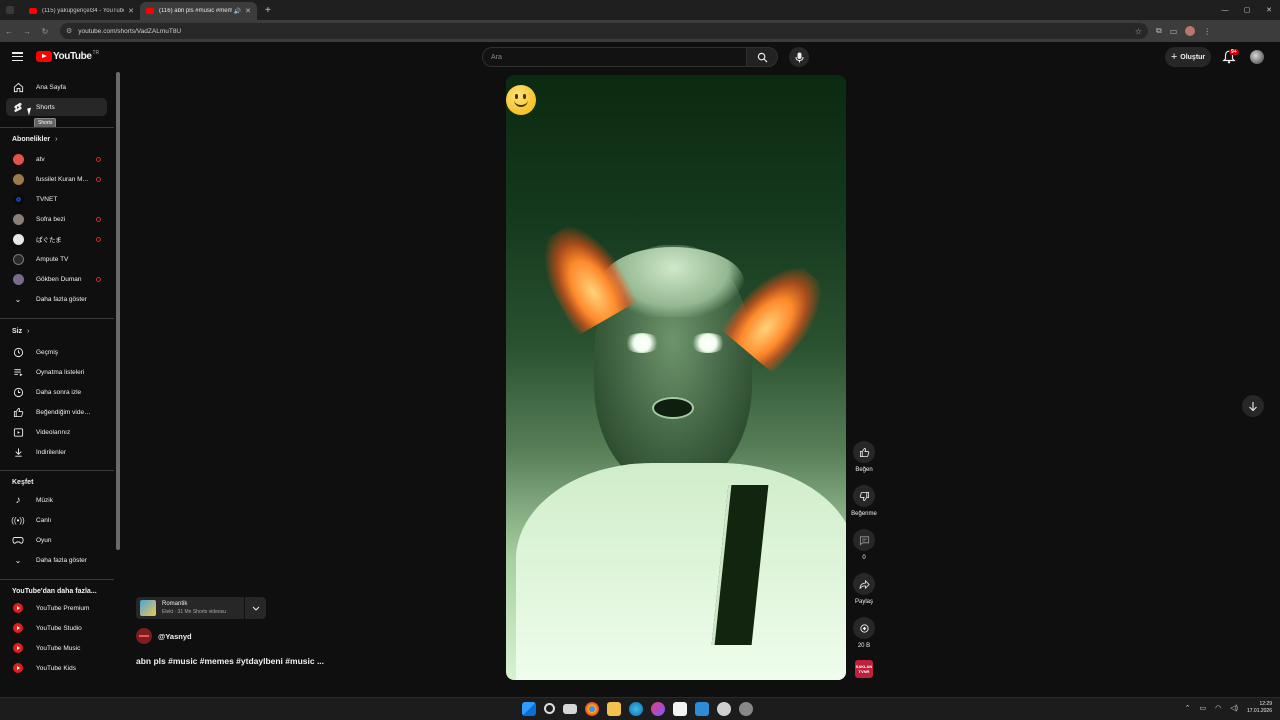  I want to click on sidebar-item-subscription: Ampute TV, so click(56, 259).